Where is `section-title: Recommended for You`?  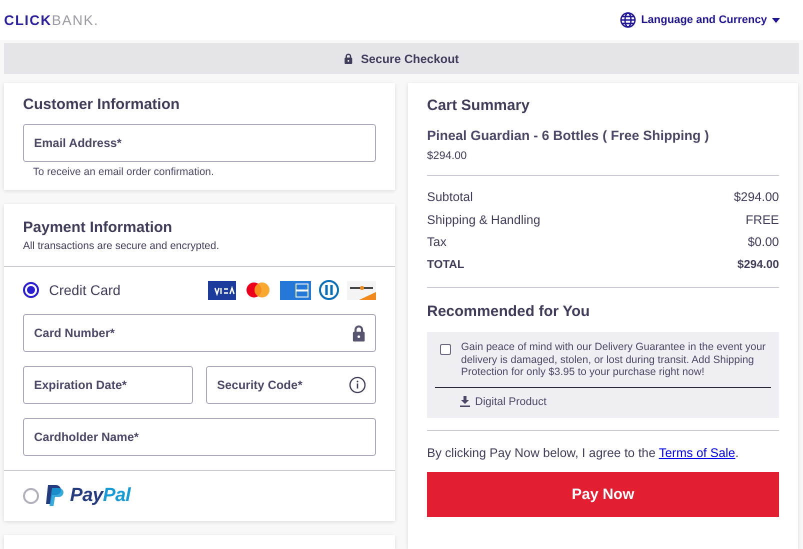 section-title: Recommended for You is located at coordinates (509, 311).